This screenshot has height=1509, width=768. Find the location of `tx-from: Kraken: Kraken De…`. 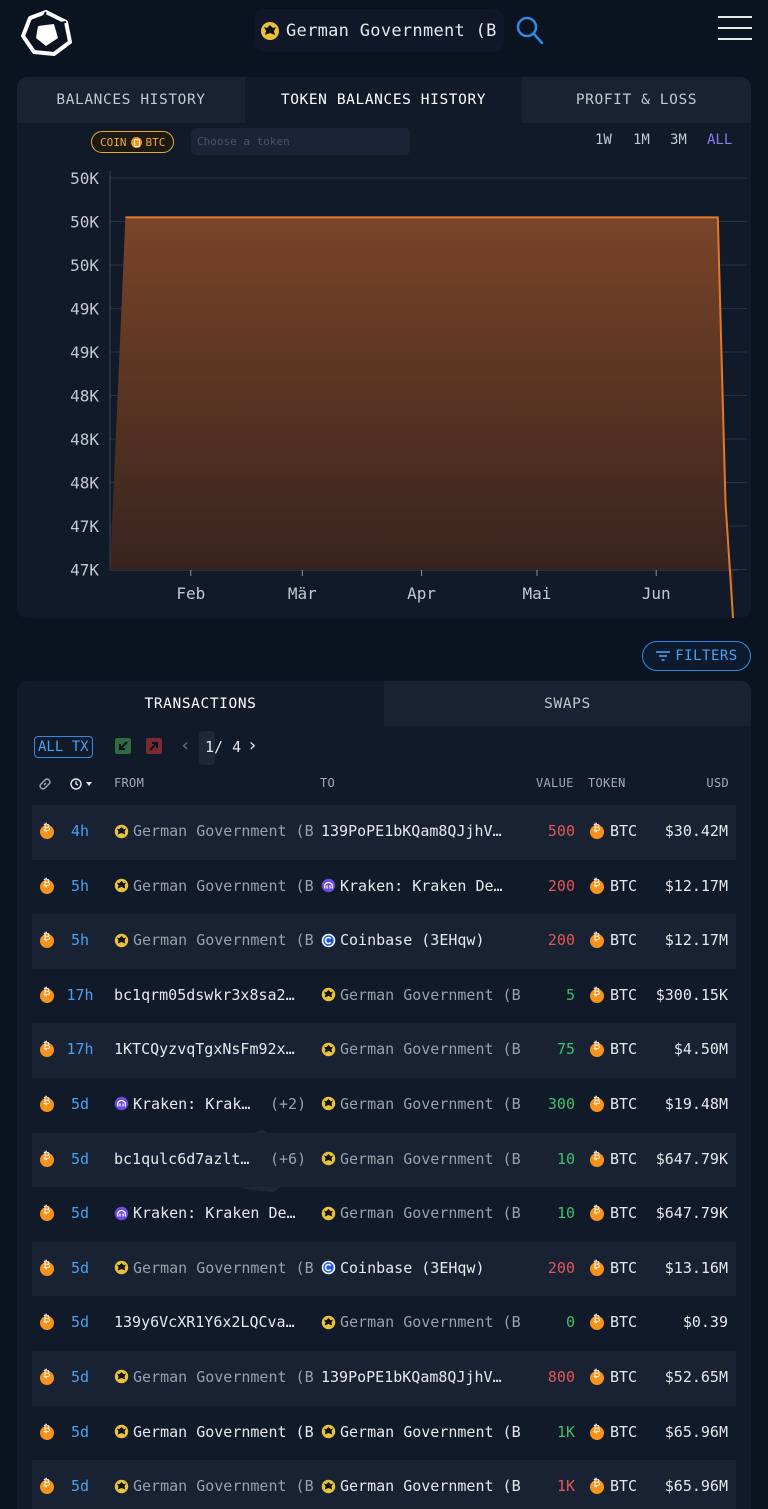

tx-from: Kraken: Kraken De… is located at coordinates (218, 1213).